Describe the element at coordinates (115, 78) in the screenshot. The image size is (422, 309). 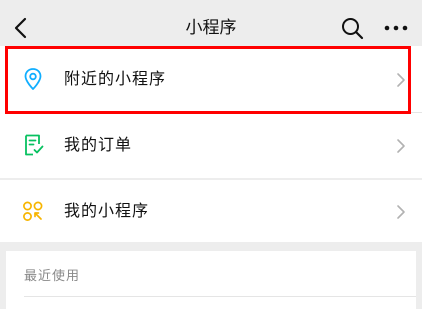
I see `menu-item-label: 附近的小程序` at that location.